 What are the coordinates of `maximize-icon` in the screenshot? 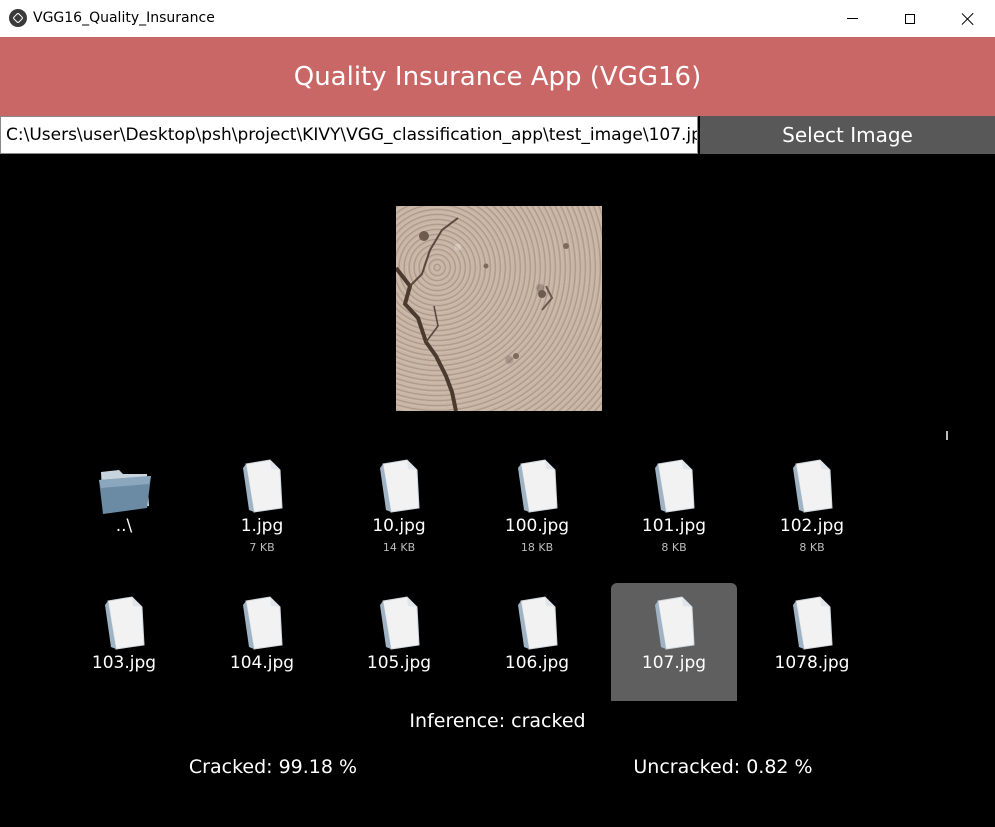 It's located at (910, 18).